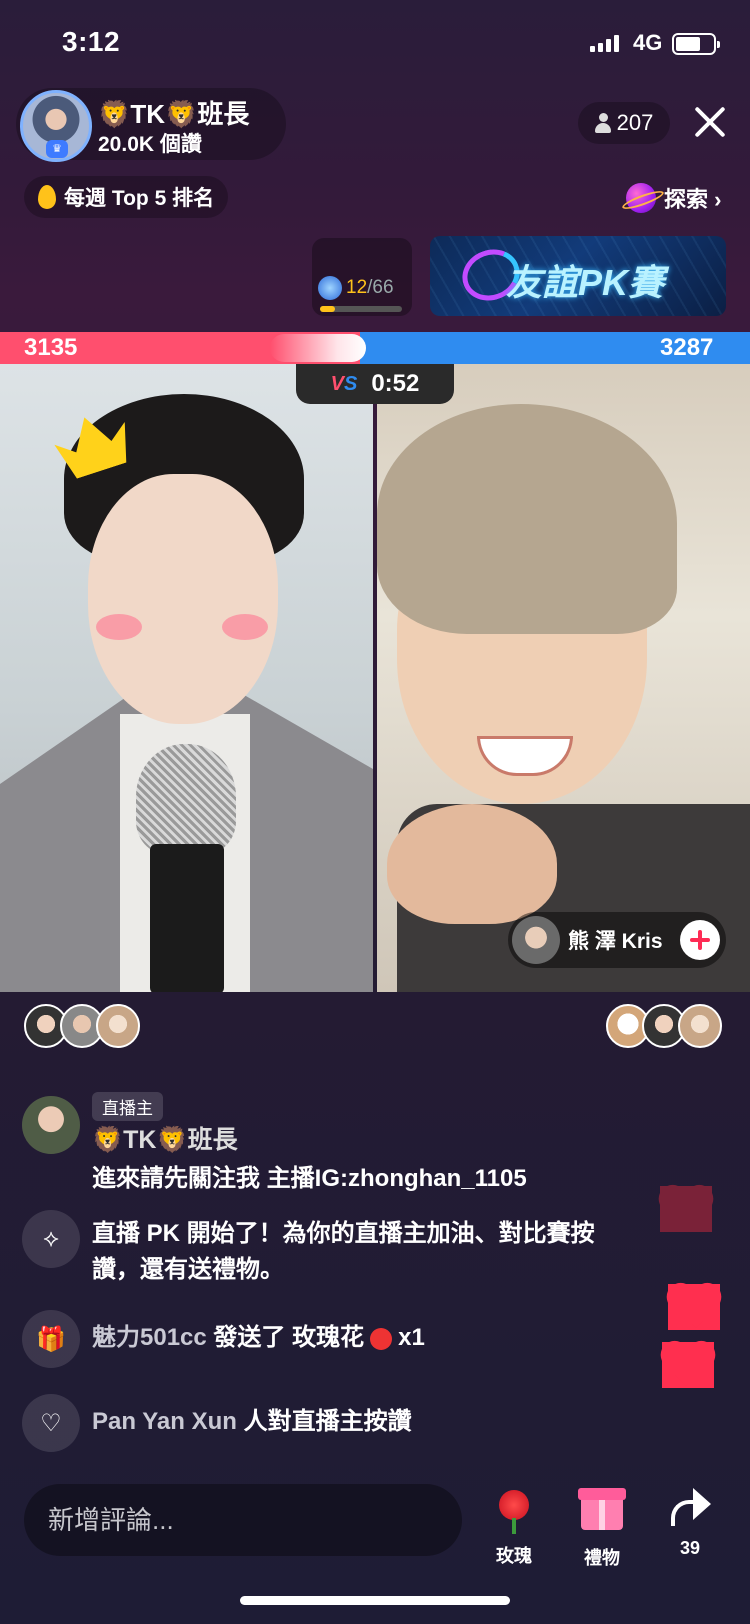  I want to click on level-total: /66, so click(380, 287).